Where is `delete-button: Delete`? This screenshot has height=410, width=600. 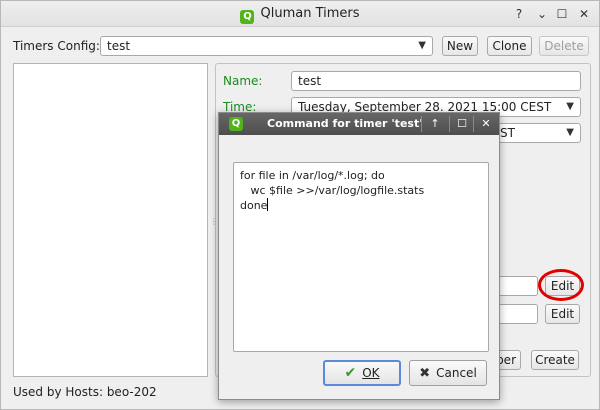 delete-button: Delete is located at coordinates (564, 46).